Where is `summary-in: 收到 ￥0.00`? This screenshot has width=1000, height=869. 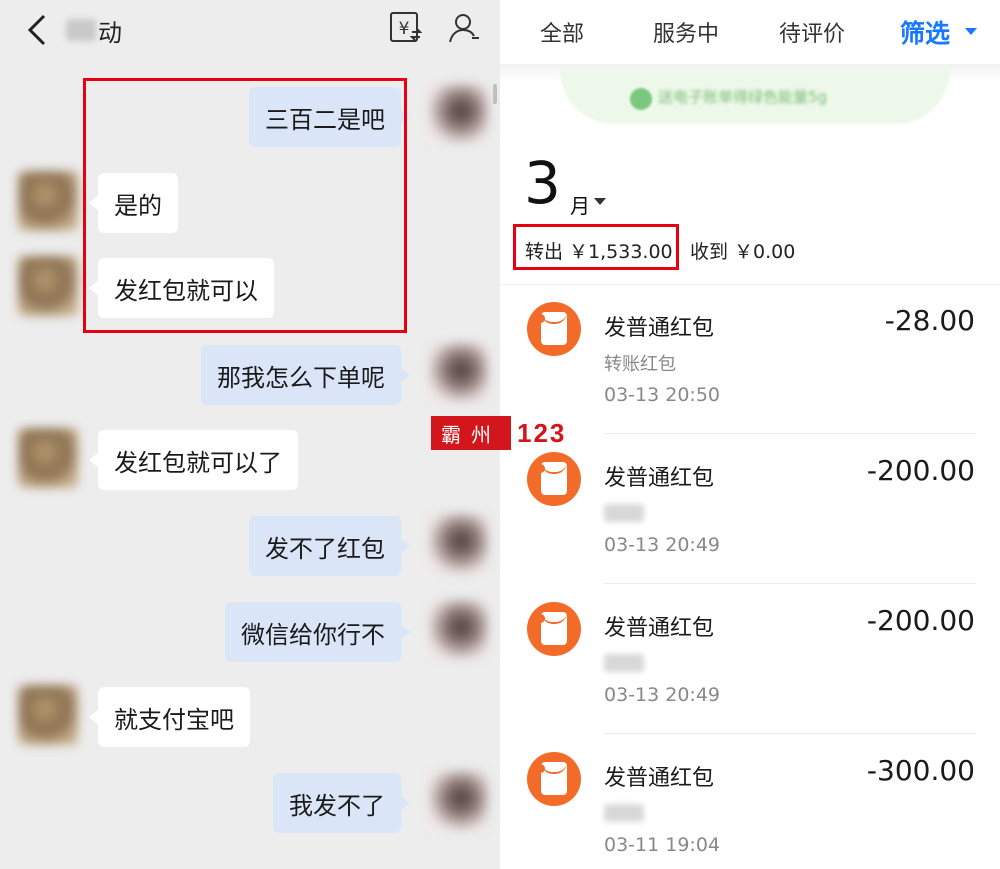 summary-in: 收到 ￥0.00 is located at coordinates (743, 252).